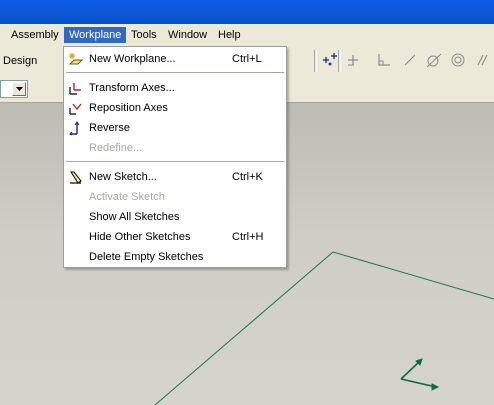 The height and width of the screenshot is (405, 494). What do you see at coordinates (175, 237) in the screenshot?
I see `menu-item-hide-other-sketches: Hide Other Sketches Ctrl+H` at bounding box center [175, 237].